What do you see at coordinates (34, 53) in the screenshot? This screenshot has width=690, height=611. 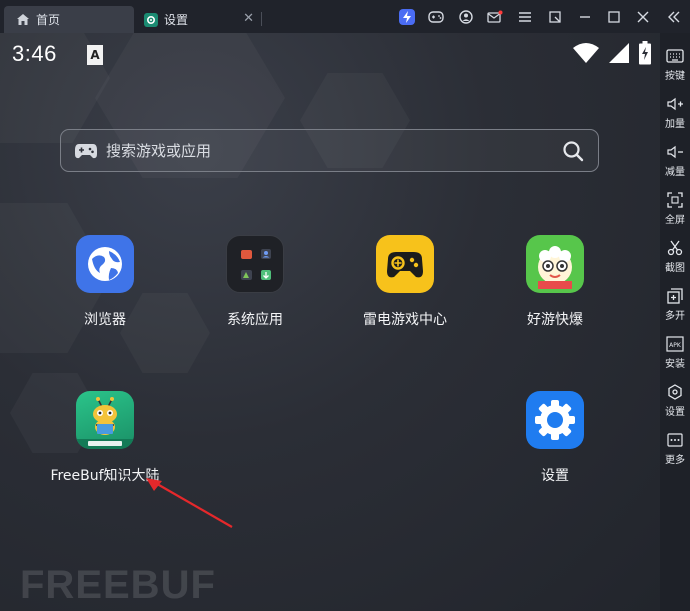 I see `status-clock: 3:46` at bounding box center [34, 53].